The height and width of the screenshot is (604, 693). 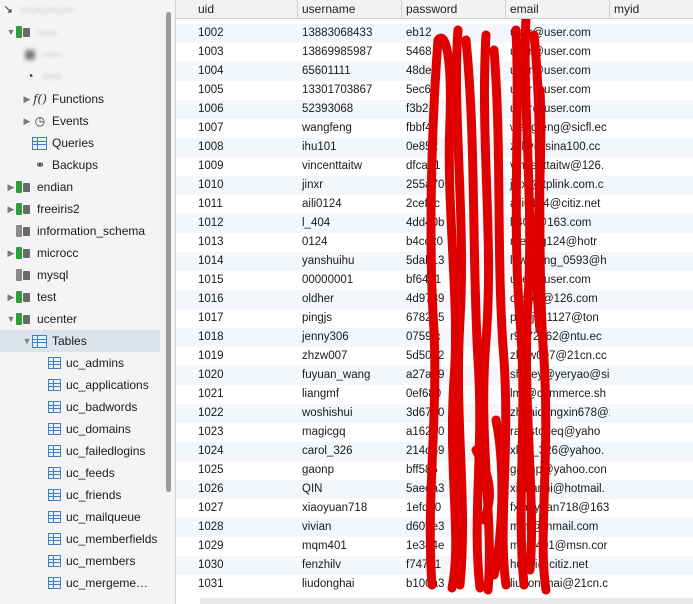 What do you see at coordinates (350, 71) in the screenshot?
I see `cell-username: 65601111` at bounding box center [350, 71].